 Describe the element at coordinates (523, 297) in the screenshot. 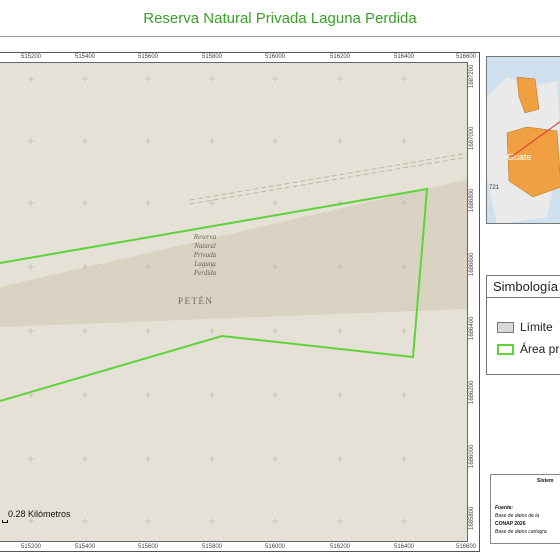

I see `legend-divider` at that location.